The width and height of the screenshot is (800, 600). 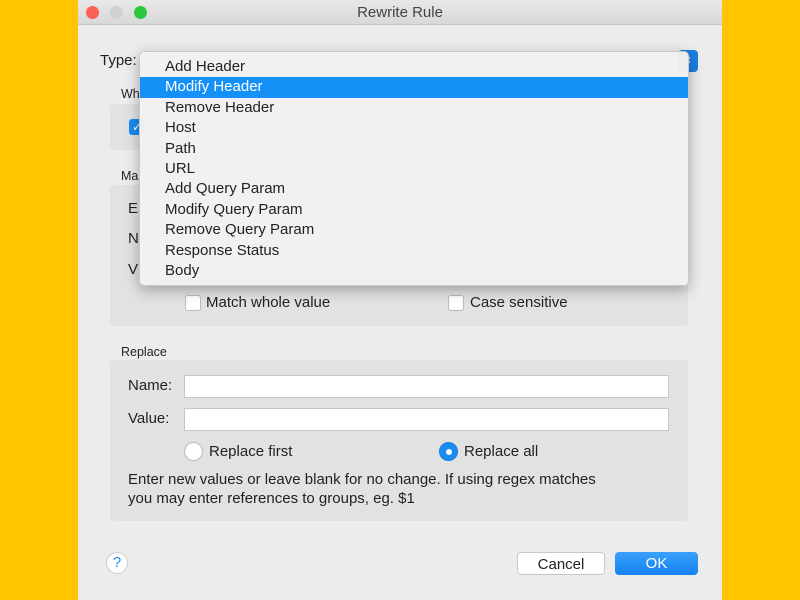 What do you see at coordinates (130, 94) in the screenshot?
I see `where-section-label: Wh` at bounding box center [130, 94].